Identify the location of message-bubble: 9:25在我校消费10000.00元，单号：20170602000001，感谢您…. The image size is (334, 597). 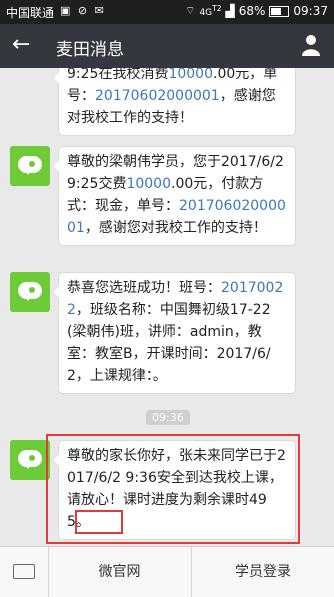
(174, 102).